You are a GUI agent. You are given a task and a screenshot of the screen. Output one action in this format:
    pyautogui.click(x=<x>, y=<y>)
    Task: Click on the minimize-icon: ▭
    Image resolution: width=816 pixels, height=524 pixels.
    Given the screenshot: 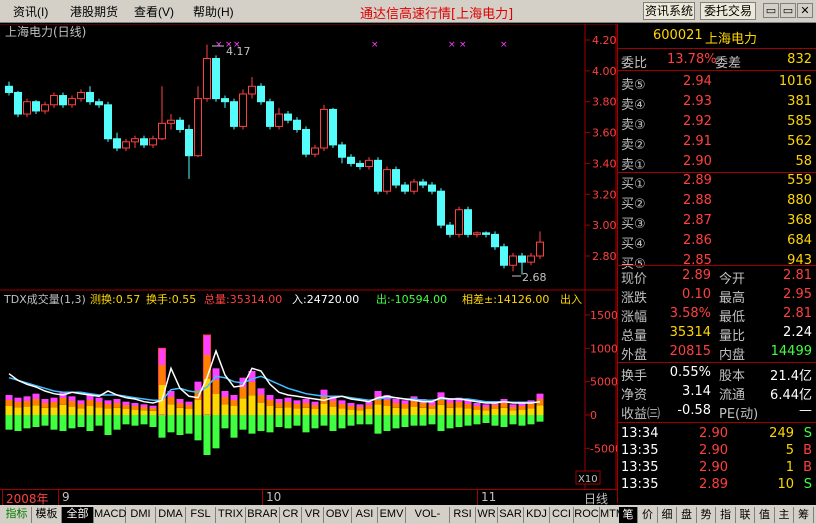 What is the action you would take?
    pyautogui.click(x=771, y=10)
    